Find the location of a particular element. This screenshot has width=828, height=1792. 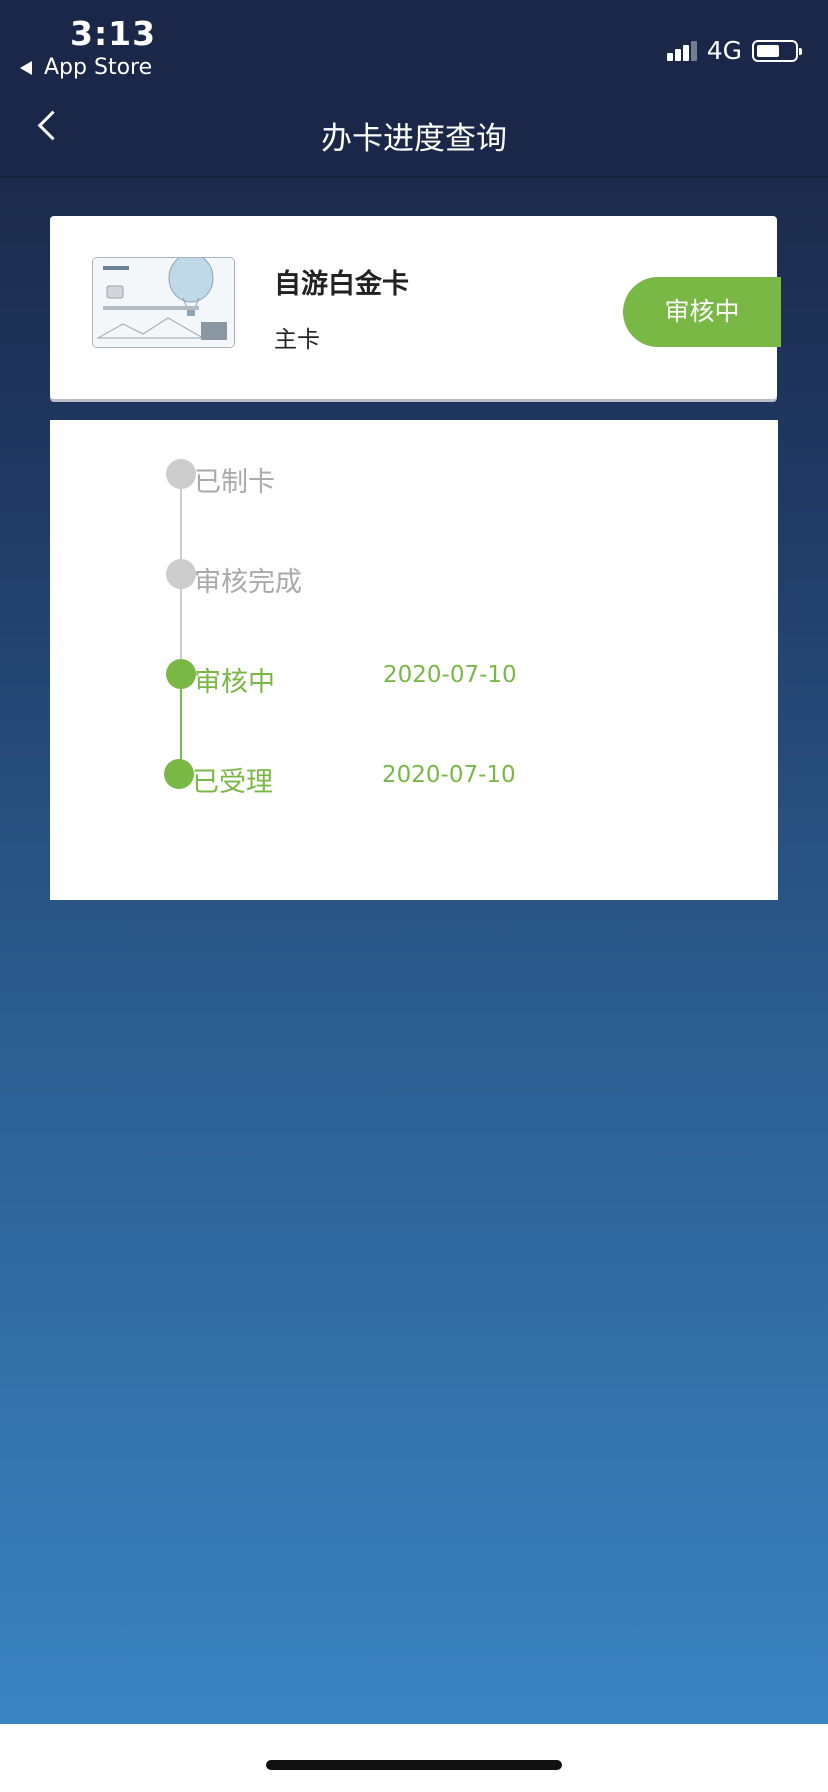

signal-icon is located at coordinates (681, 50).